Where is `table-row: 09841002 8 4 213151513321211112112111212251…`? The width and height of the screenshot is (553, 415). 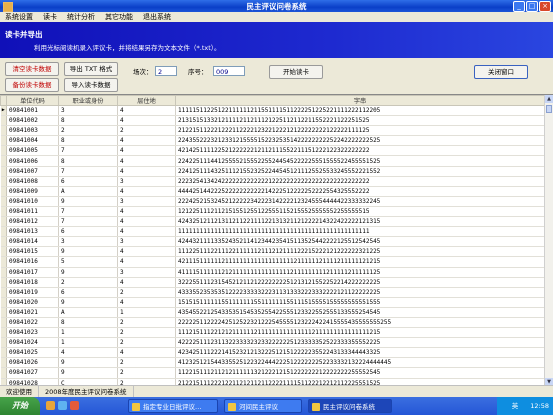
table-row: 09841002 8 4 213151513321211112112111212251… is located at coordinates (272, 121).